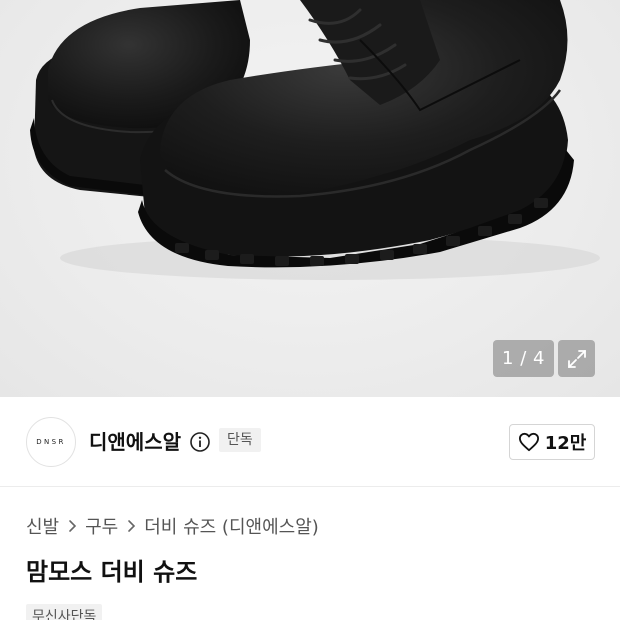 The width and height of the screenshot is (620, 620). What do you see at coordinates (101, 526) in the screenshot?
I see `breadcrumb-item-dress-shoes: 구두` at bounding box center [101, 526].